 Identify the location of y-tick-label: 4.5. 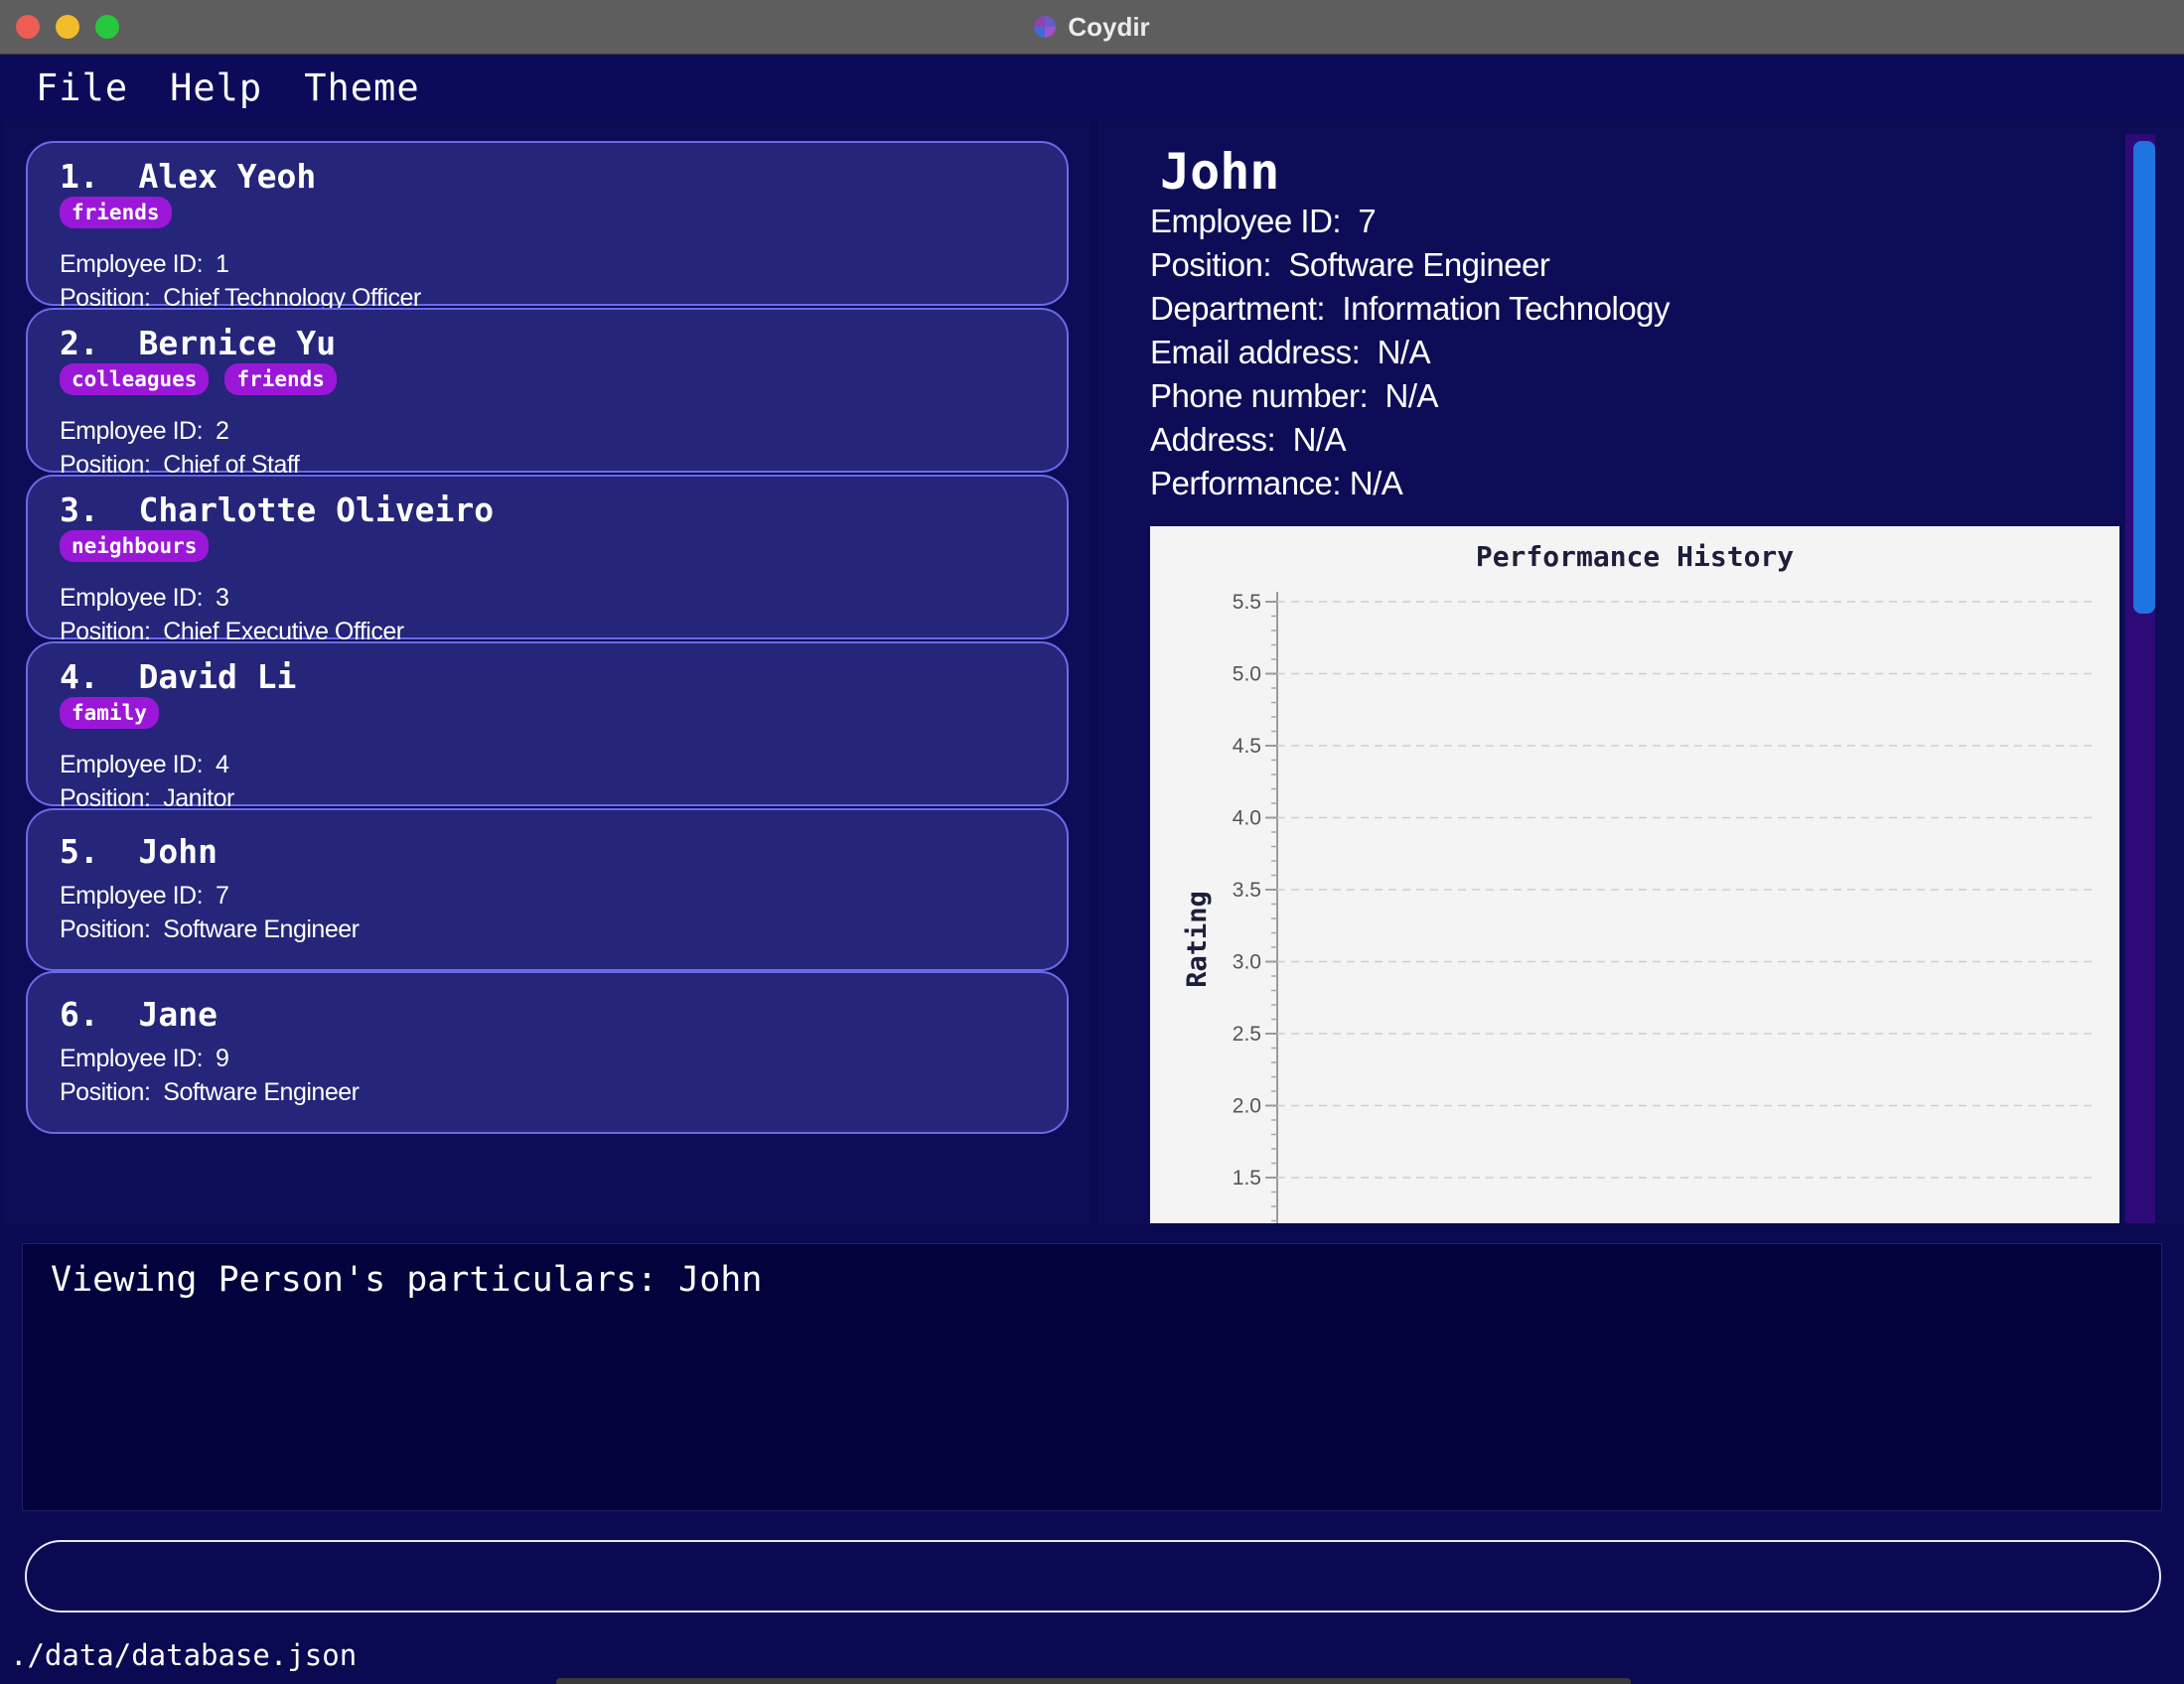
(1247, 746).